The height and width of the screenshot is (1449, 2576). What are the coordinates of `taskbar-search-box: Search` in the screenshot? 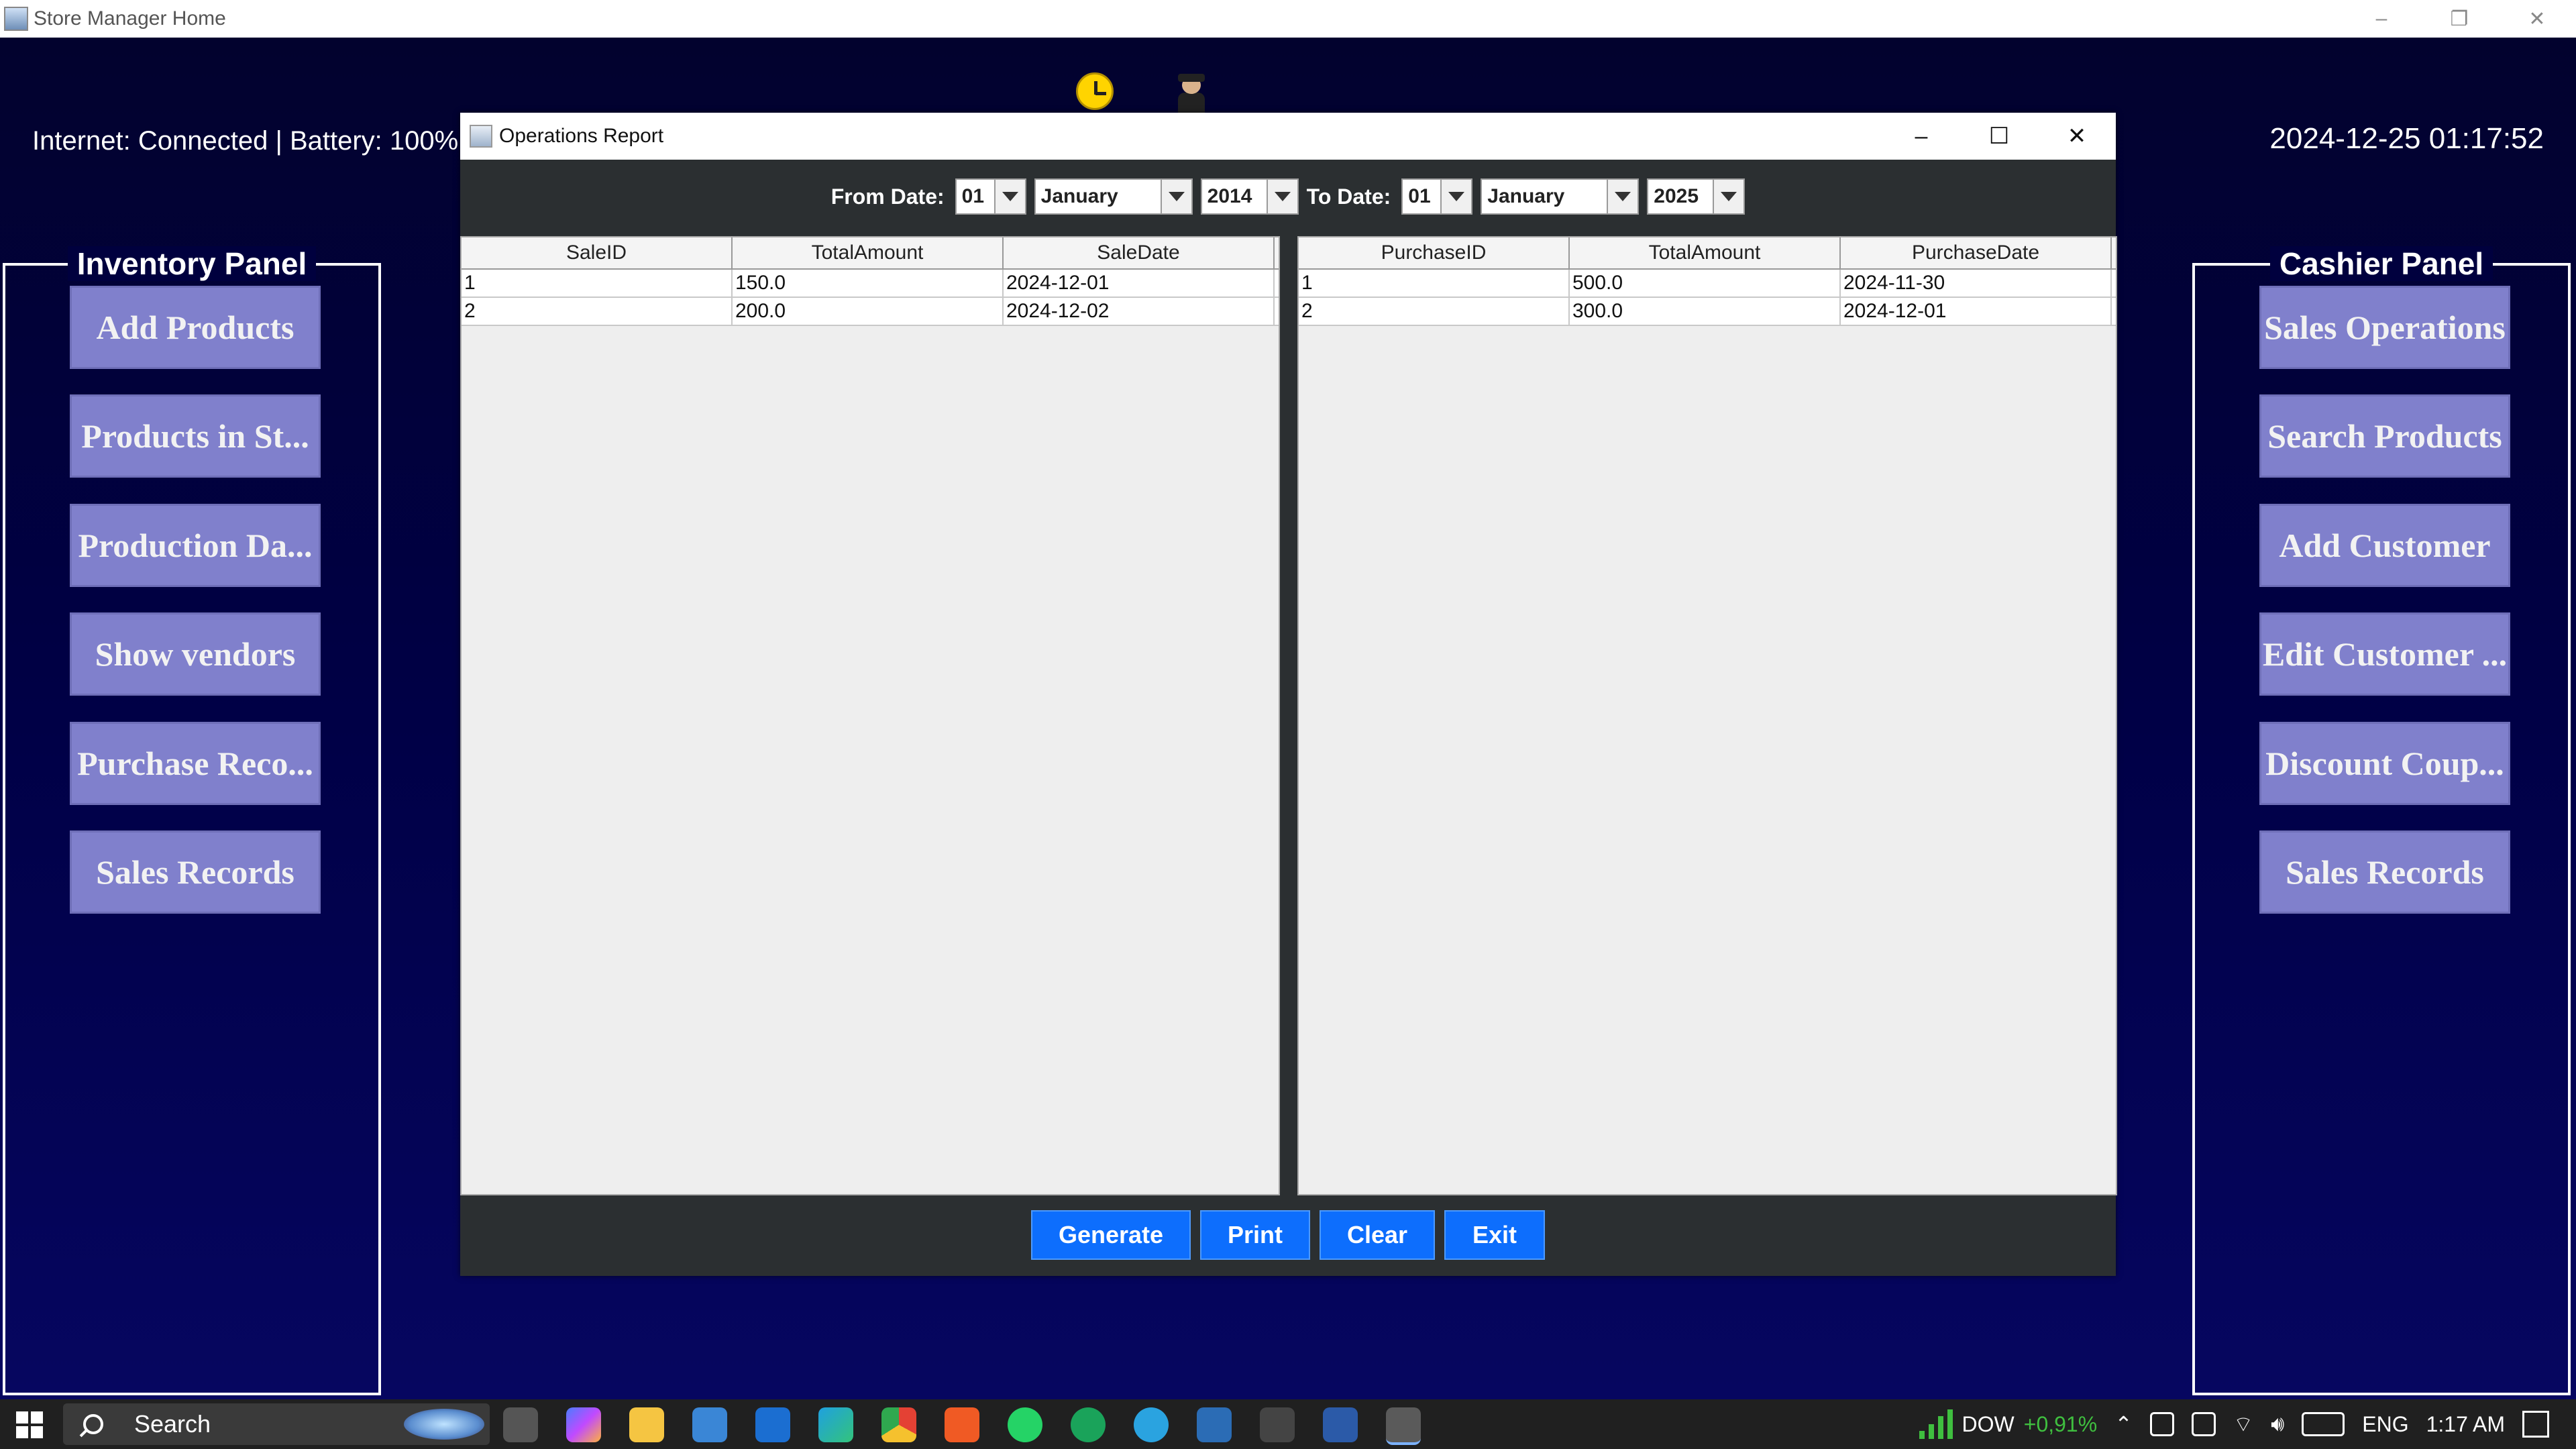 It's located at (276, 1424).